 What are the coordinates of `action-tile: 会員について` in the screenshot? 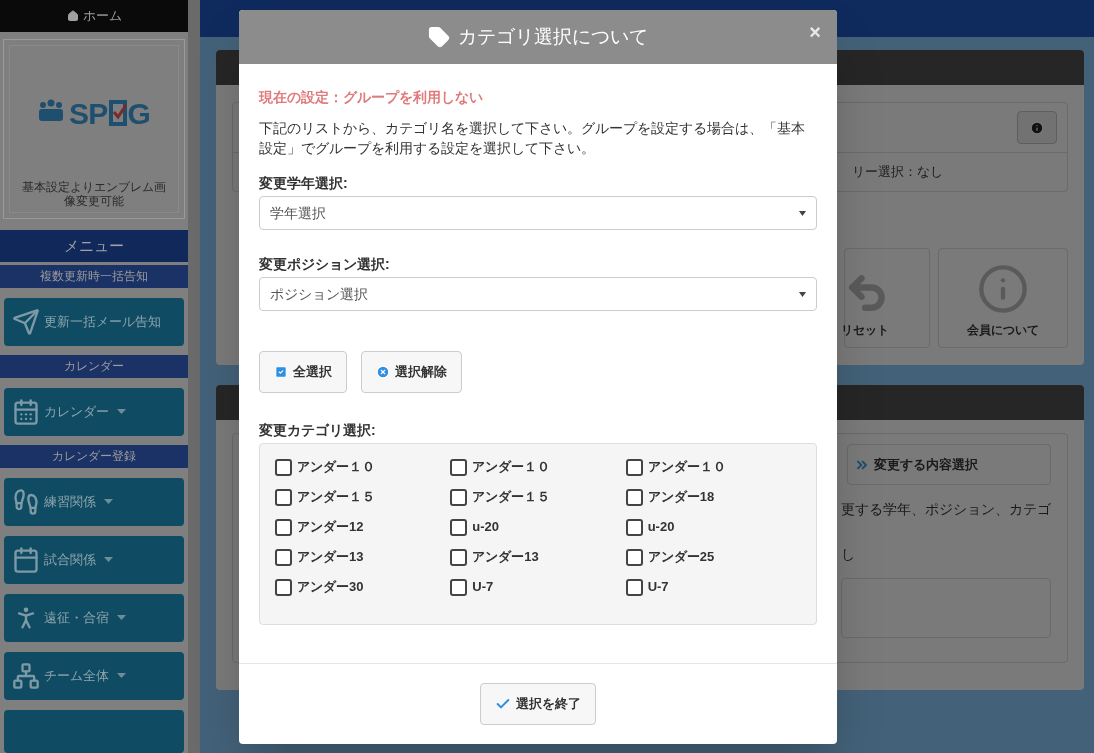 It's located at (1003, 298).